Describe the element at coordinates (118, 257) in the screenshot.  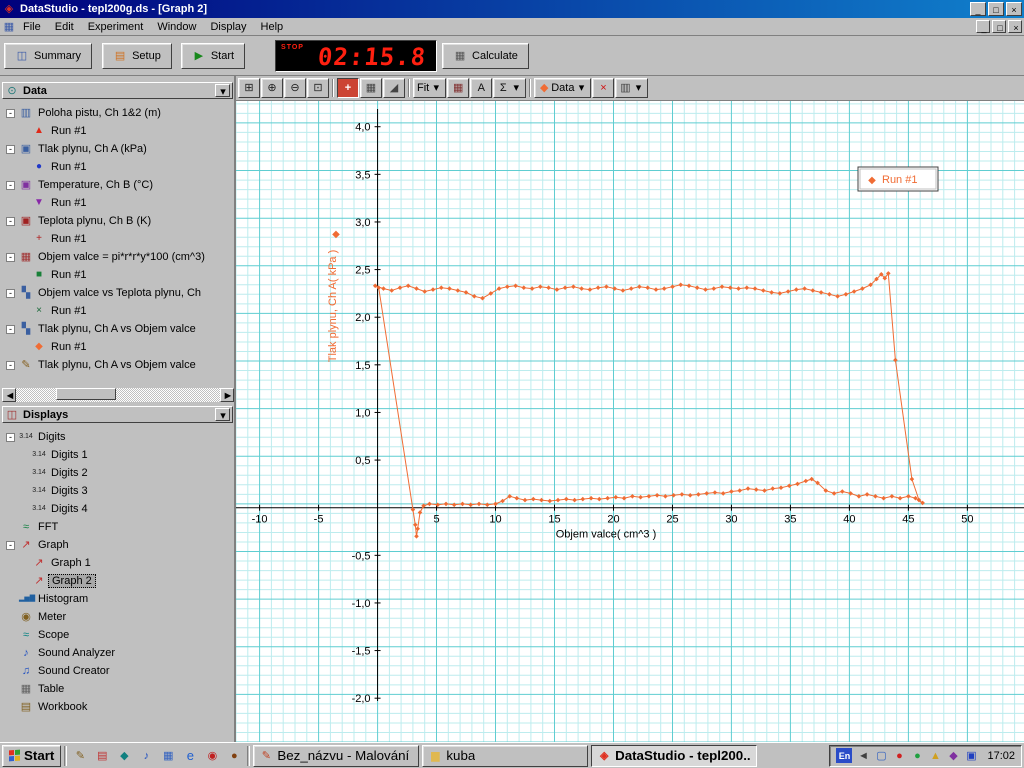
I see `data-item-objem-valce-pi-r-r-y-100-cm-3: - ▦ Objem valce = pi*r*r*y*100 (cm^3)` at that location.